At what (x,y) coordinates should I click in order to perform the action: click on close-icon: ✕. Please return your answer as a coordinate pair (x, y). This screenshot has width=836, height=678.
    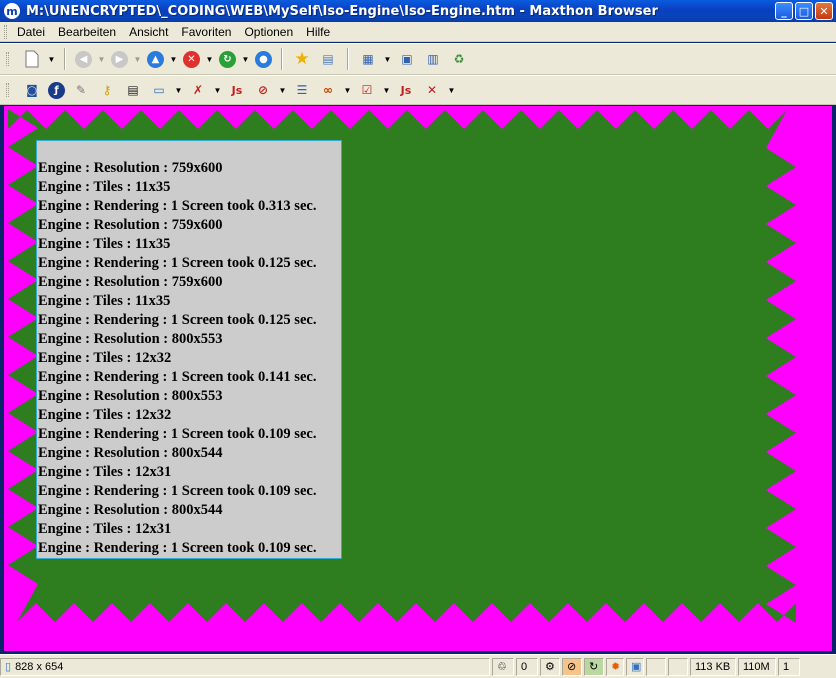
    Looking at the image, I should click on (824, 11).